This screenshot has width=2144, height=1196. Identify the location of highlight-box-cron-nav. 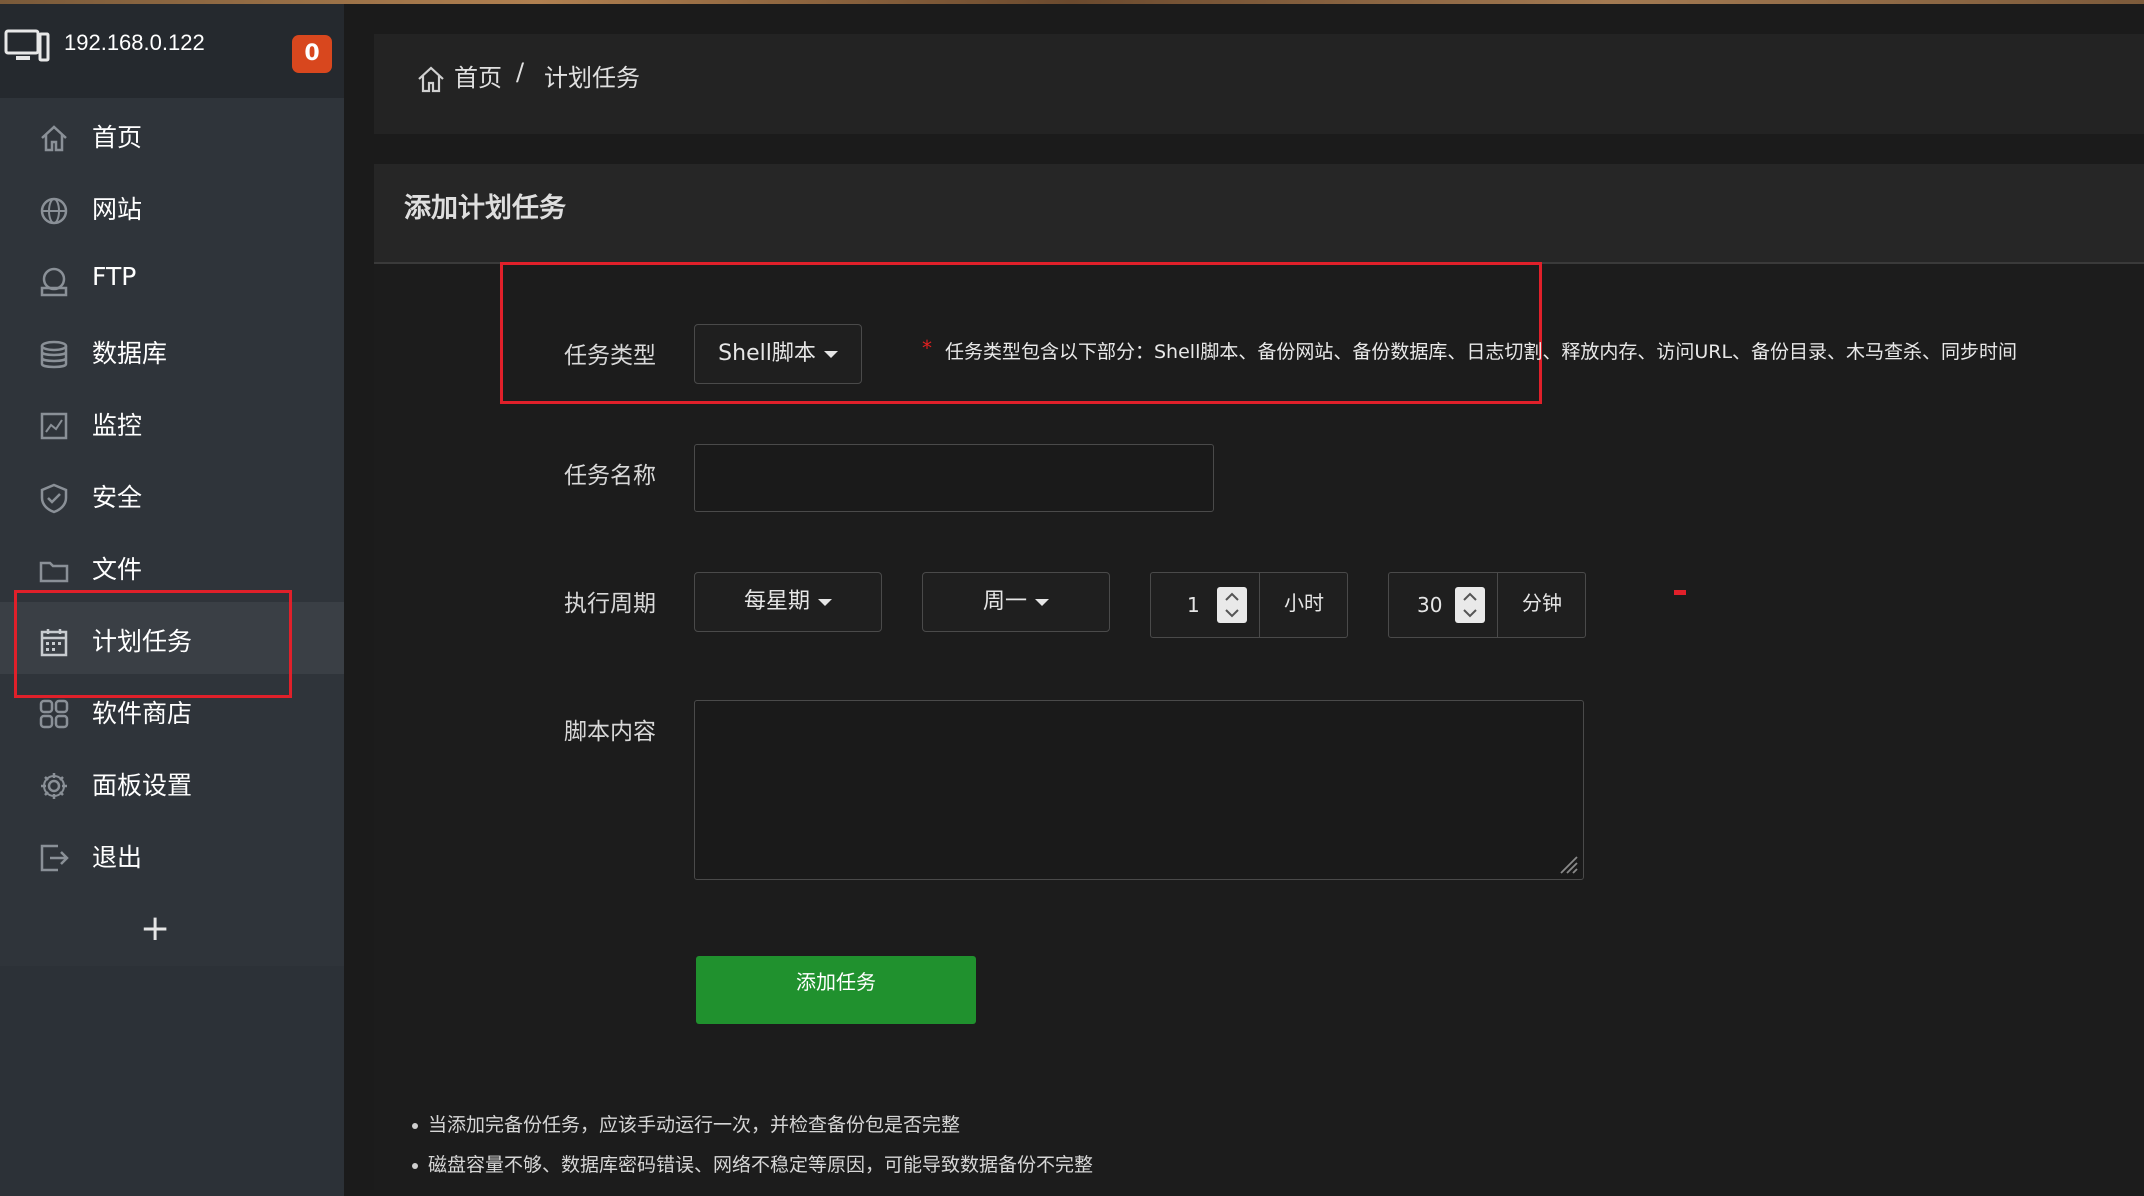
(153, 644).